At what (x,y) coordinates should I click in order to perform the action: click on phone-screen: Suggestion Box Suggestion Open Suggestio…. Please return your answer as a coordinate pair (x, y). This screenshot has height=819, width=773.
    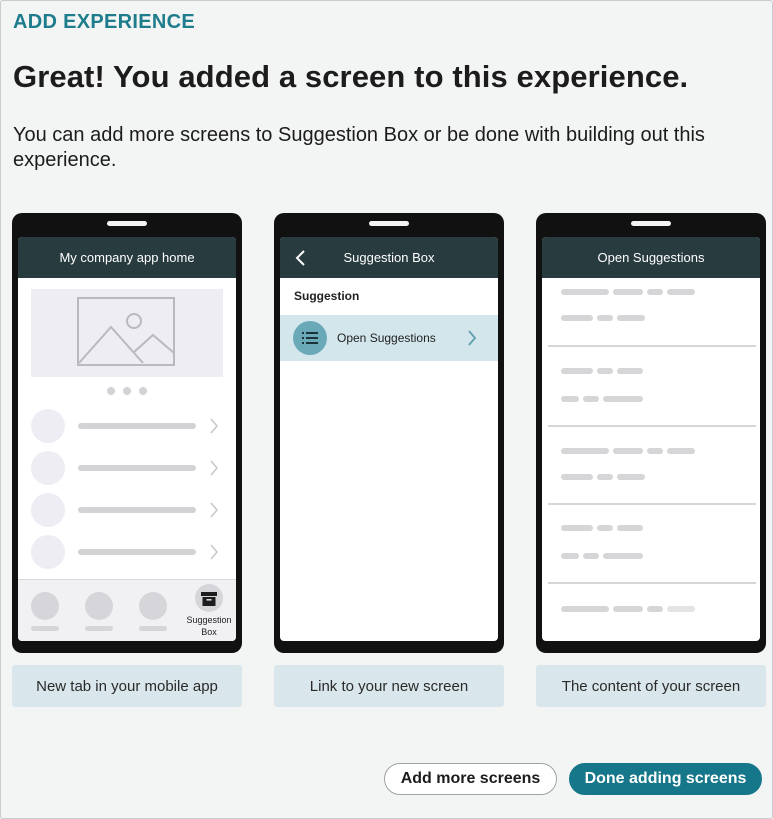
    Looking at the image, I should click on (389, 439).